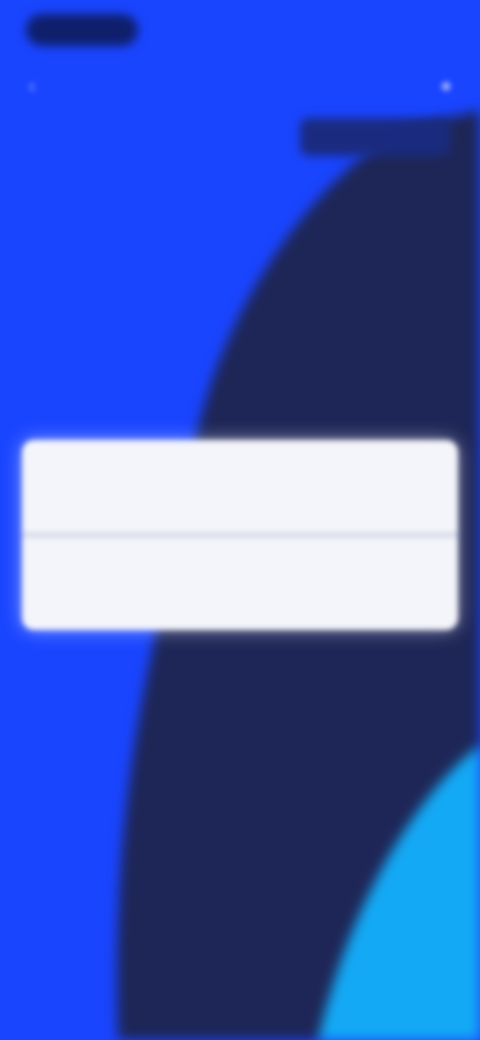 The height and width of the screenshot is (1040, 480). What do you see at coordinates (149, 399) in the screenshot?
I see `section-heading` at bounding box center [149, 399].